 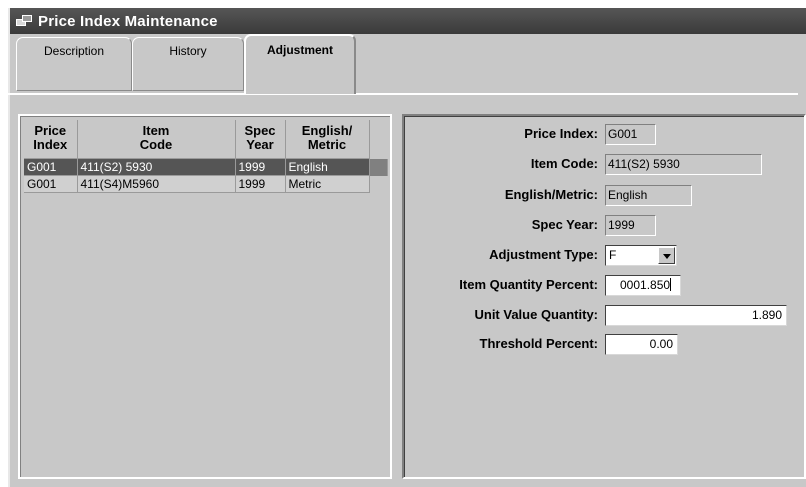 I want to click on table-row: G001 411(S4)M5960 1999 Metric, so click(x=205, y=184).